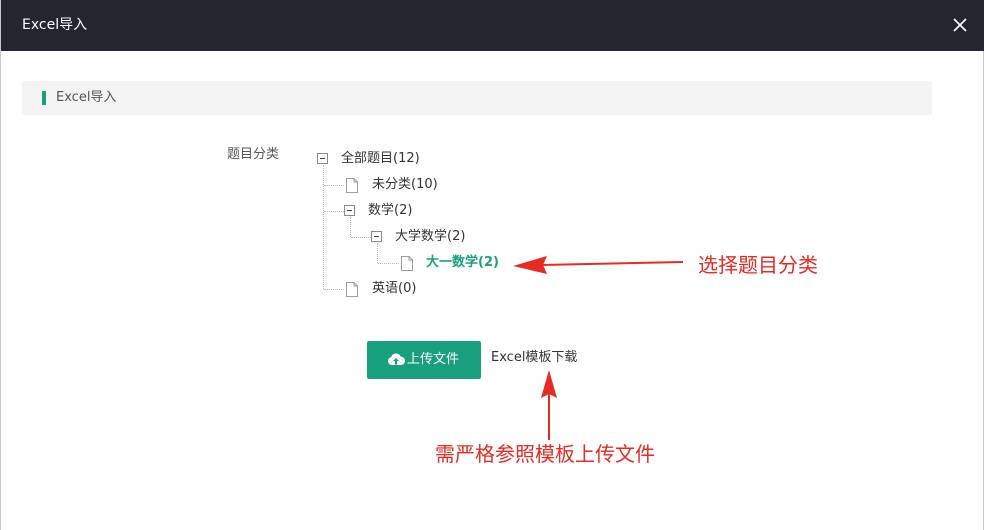 The height and width of the screenshot is (530, 984). Describe the element at coordinates (86, 97) in the screenshot. I see `section-title: Excel导入` at that location.